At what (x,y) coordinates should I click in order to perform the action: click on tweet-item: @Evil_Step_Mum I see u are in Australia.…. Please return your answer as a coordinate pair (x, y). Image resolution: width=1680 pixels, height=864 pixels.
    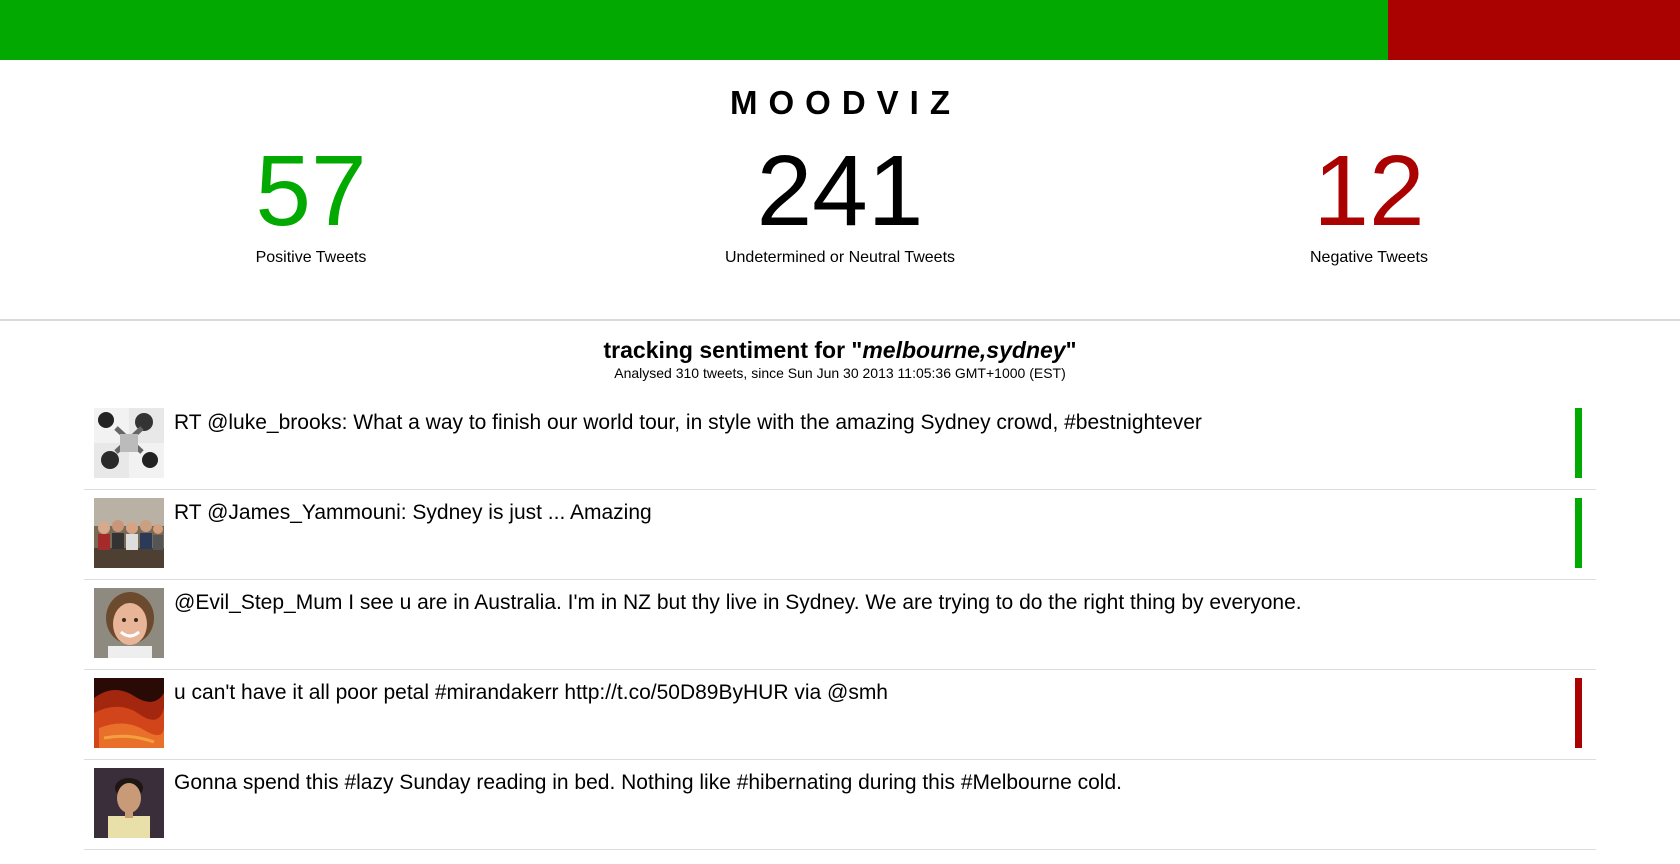
    Looking at the image, I should click on (840, 625).